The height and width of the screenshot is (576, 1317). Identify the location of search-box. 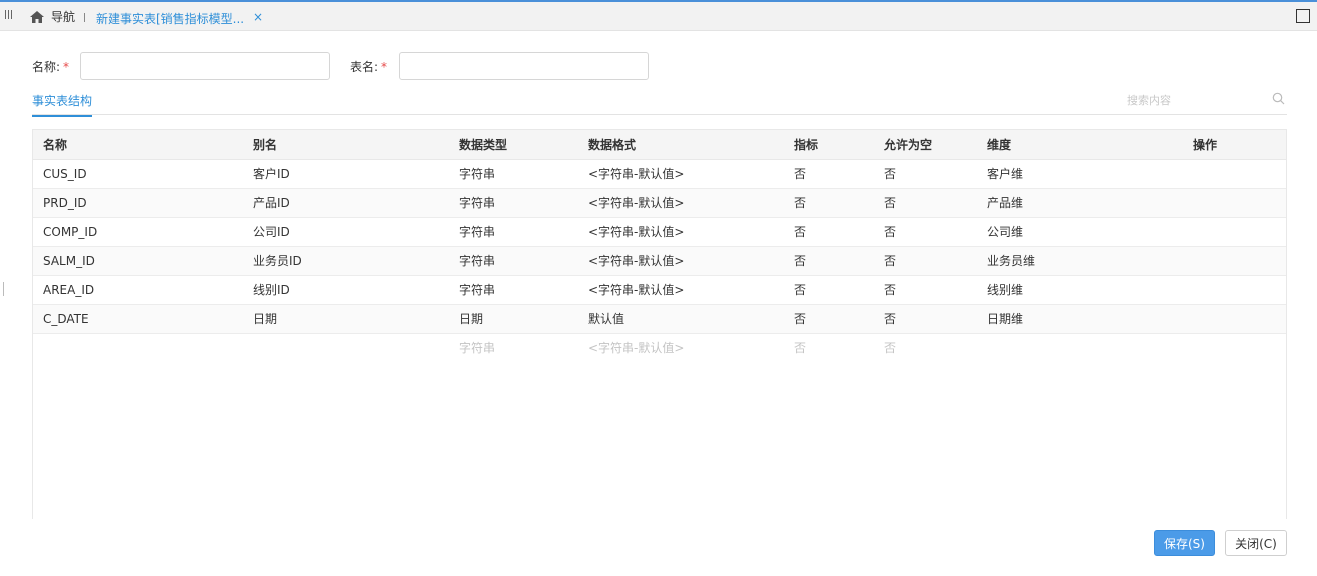
(1207, 100).